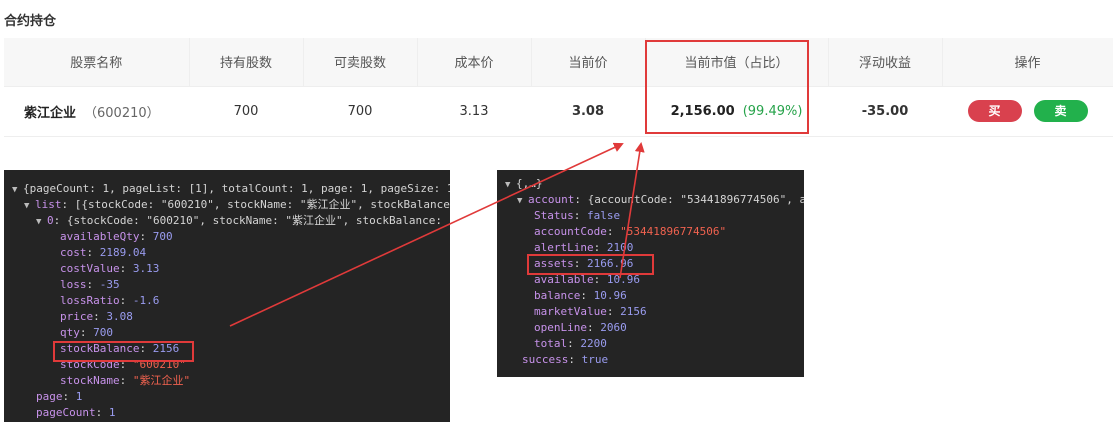 This screenshot has height=439, width=1113. What do you see at coordinates (630, 231) in the screenshot?
I see `console-line: accountCode: "53441896774506"` at bounding box center [630, 231].